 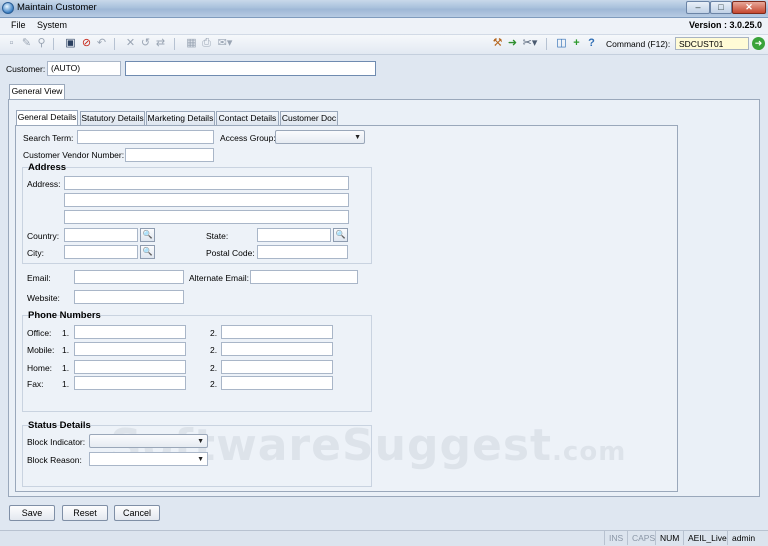 What do you see at coordinates (698, 7) in the screenshot?
I see `minimize-button: –` at bounding box center [698, 7].